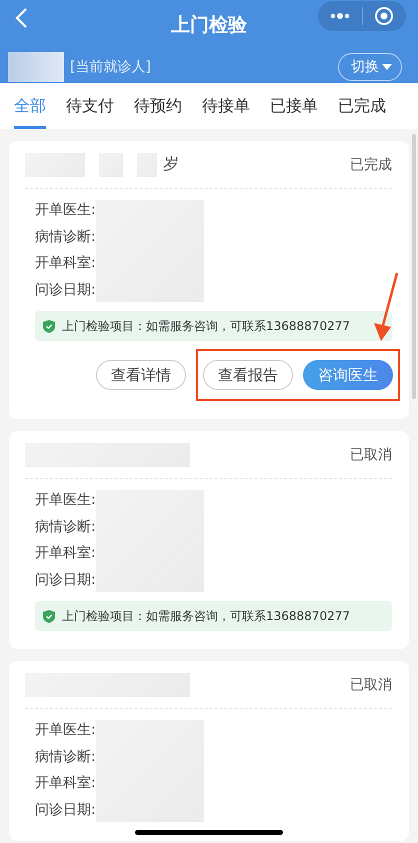 This screenshot has width=418, height=843. Describe the element at coordinates (90, 106) in the screenshot. I see `tab: 待支付` at that location.